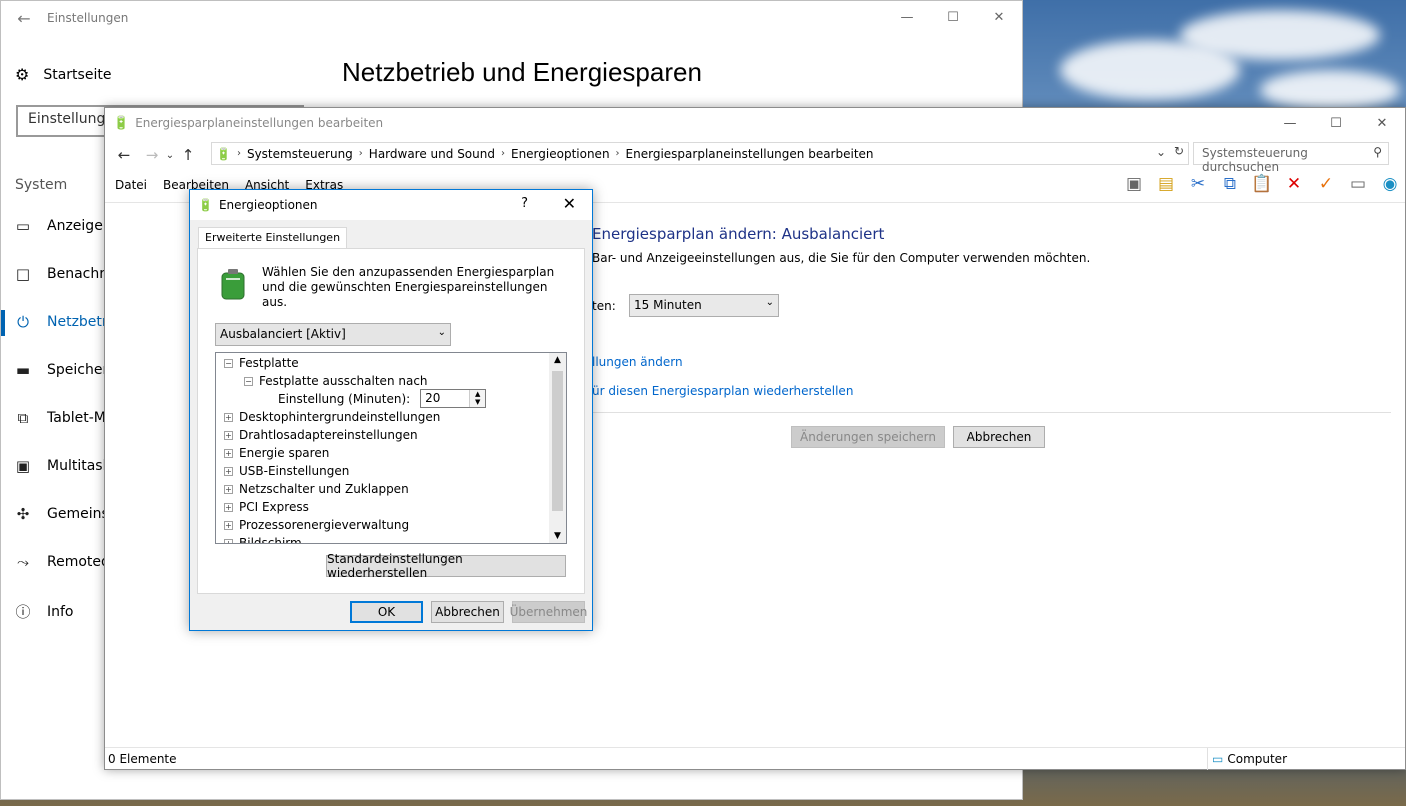  Describe the element at coordinates (124, 155) in the screenshot. I see `back-icon: ←` at that location.